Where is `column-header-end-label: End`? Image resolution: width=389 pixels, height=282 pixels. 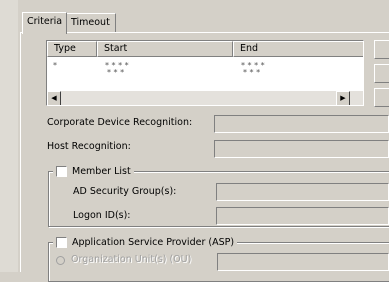
column-header-end-label: End is located at coordinates (249, 48).